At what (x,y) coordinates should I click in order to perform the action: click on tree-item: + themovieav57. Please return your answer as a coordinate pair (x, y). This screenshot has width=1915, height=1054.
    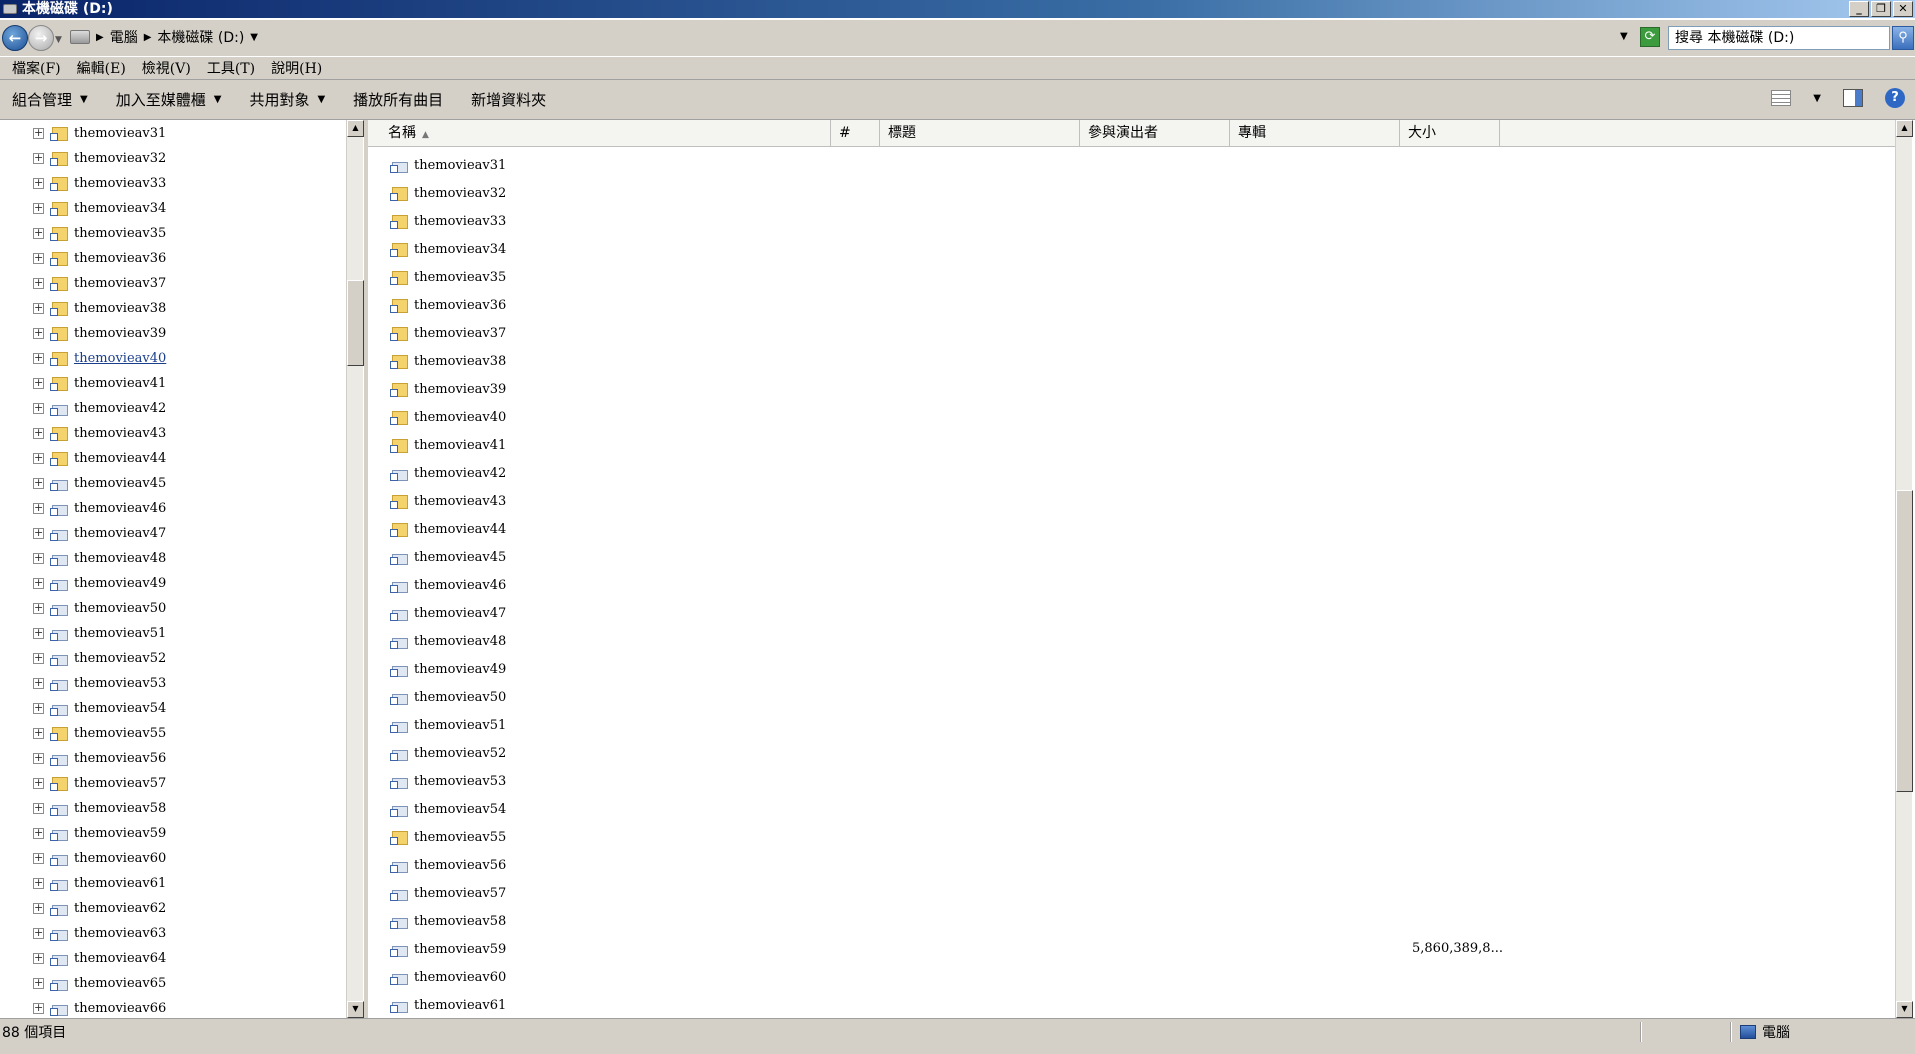
    Looking at the image, I should click on (99, 783).